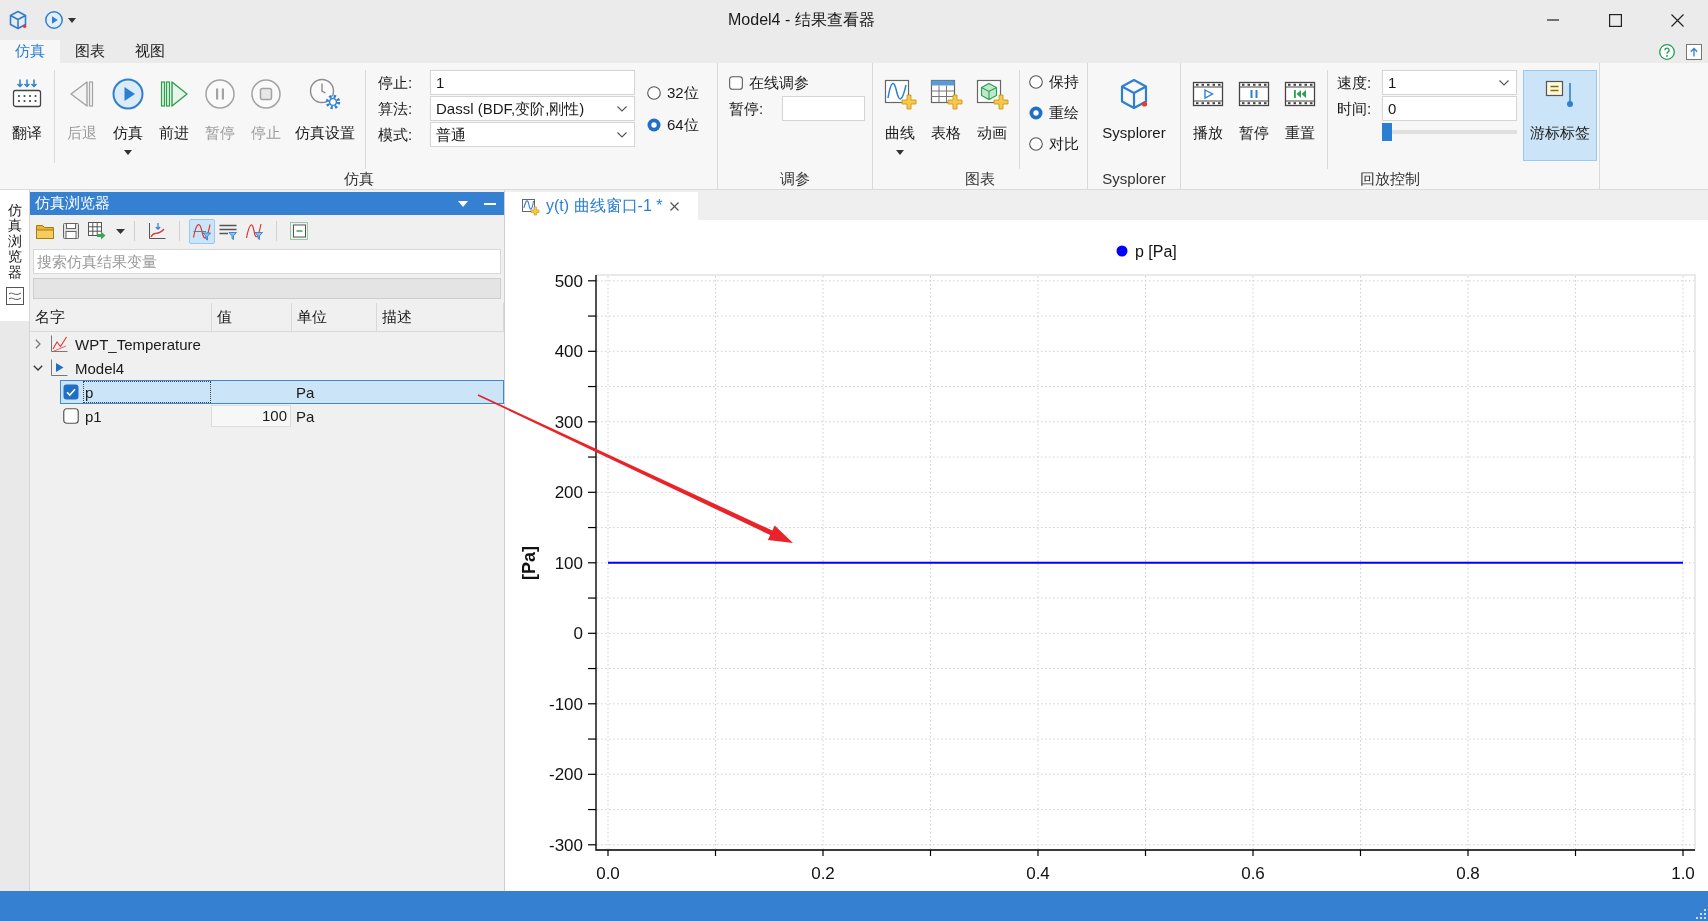  What do you see at coordinates (157, 231) in the screenshot?
I see `chart-import-icon` at bounding box center [157, 231].